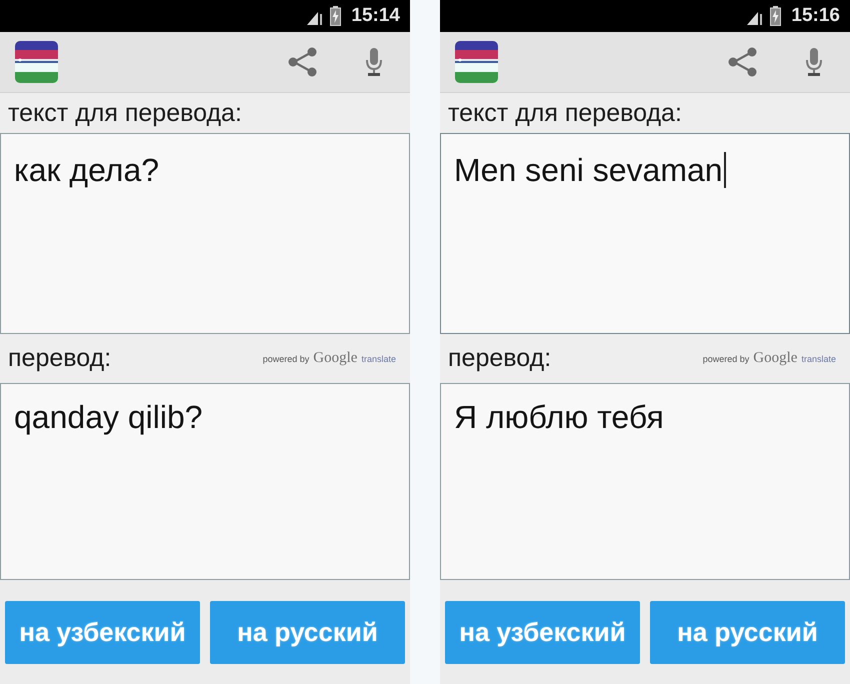  Describe the element at coordinates (645, 481) in the screenshot. I see `translation-field: Я люблю тебя` at that location.